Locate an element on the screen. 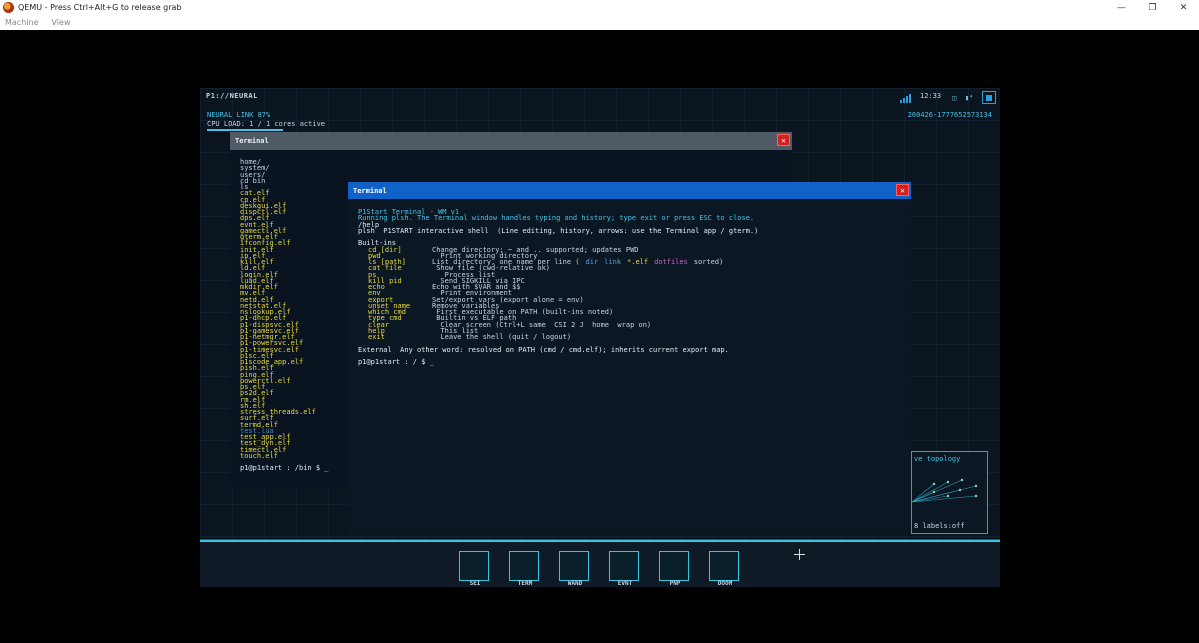 The width and height of the screenshot is (1199, 643). signal-icon is located at coordinates (905, 98).